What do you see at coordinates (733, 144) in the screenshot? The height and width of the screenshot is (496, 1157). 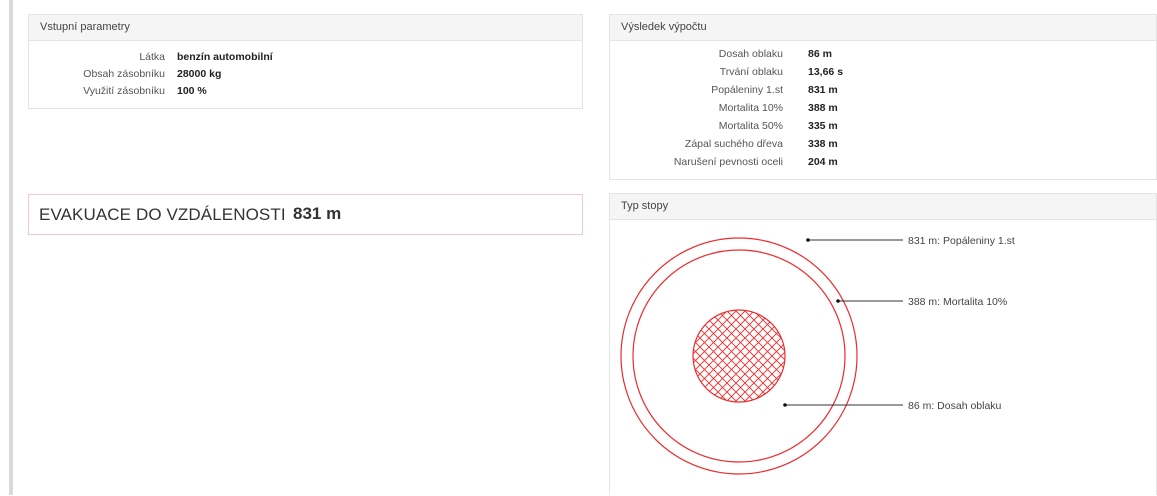 I see `result-label: Zápal suchého dřeva` at bounding box center [733, 144].